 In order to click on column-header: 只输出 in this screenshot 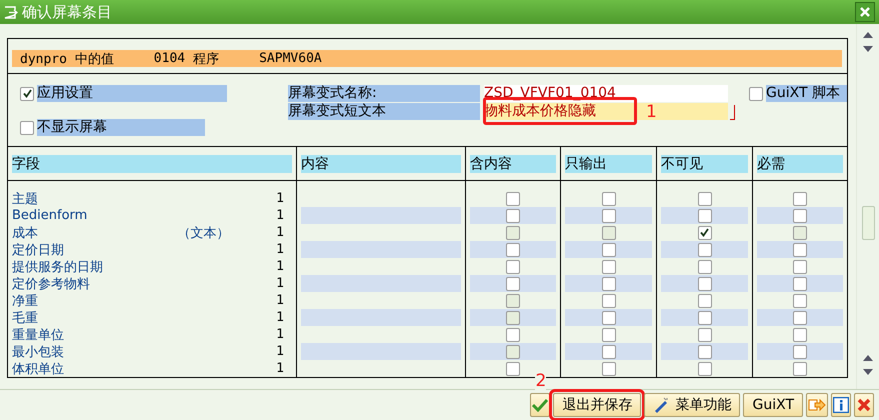, I will do `click(608, 164)`.